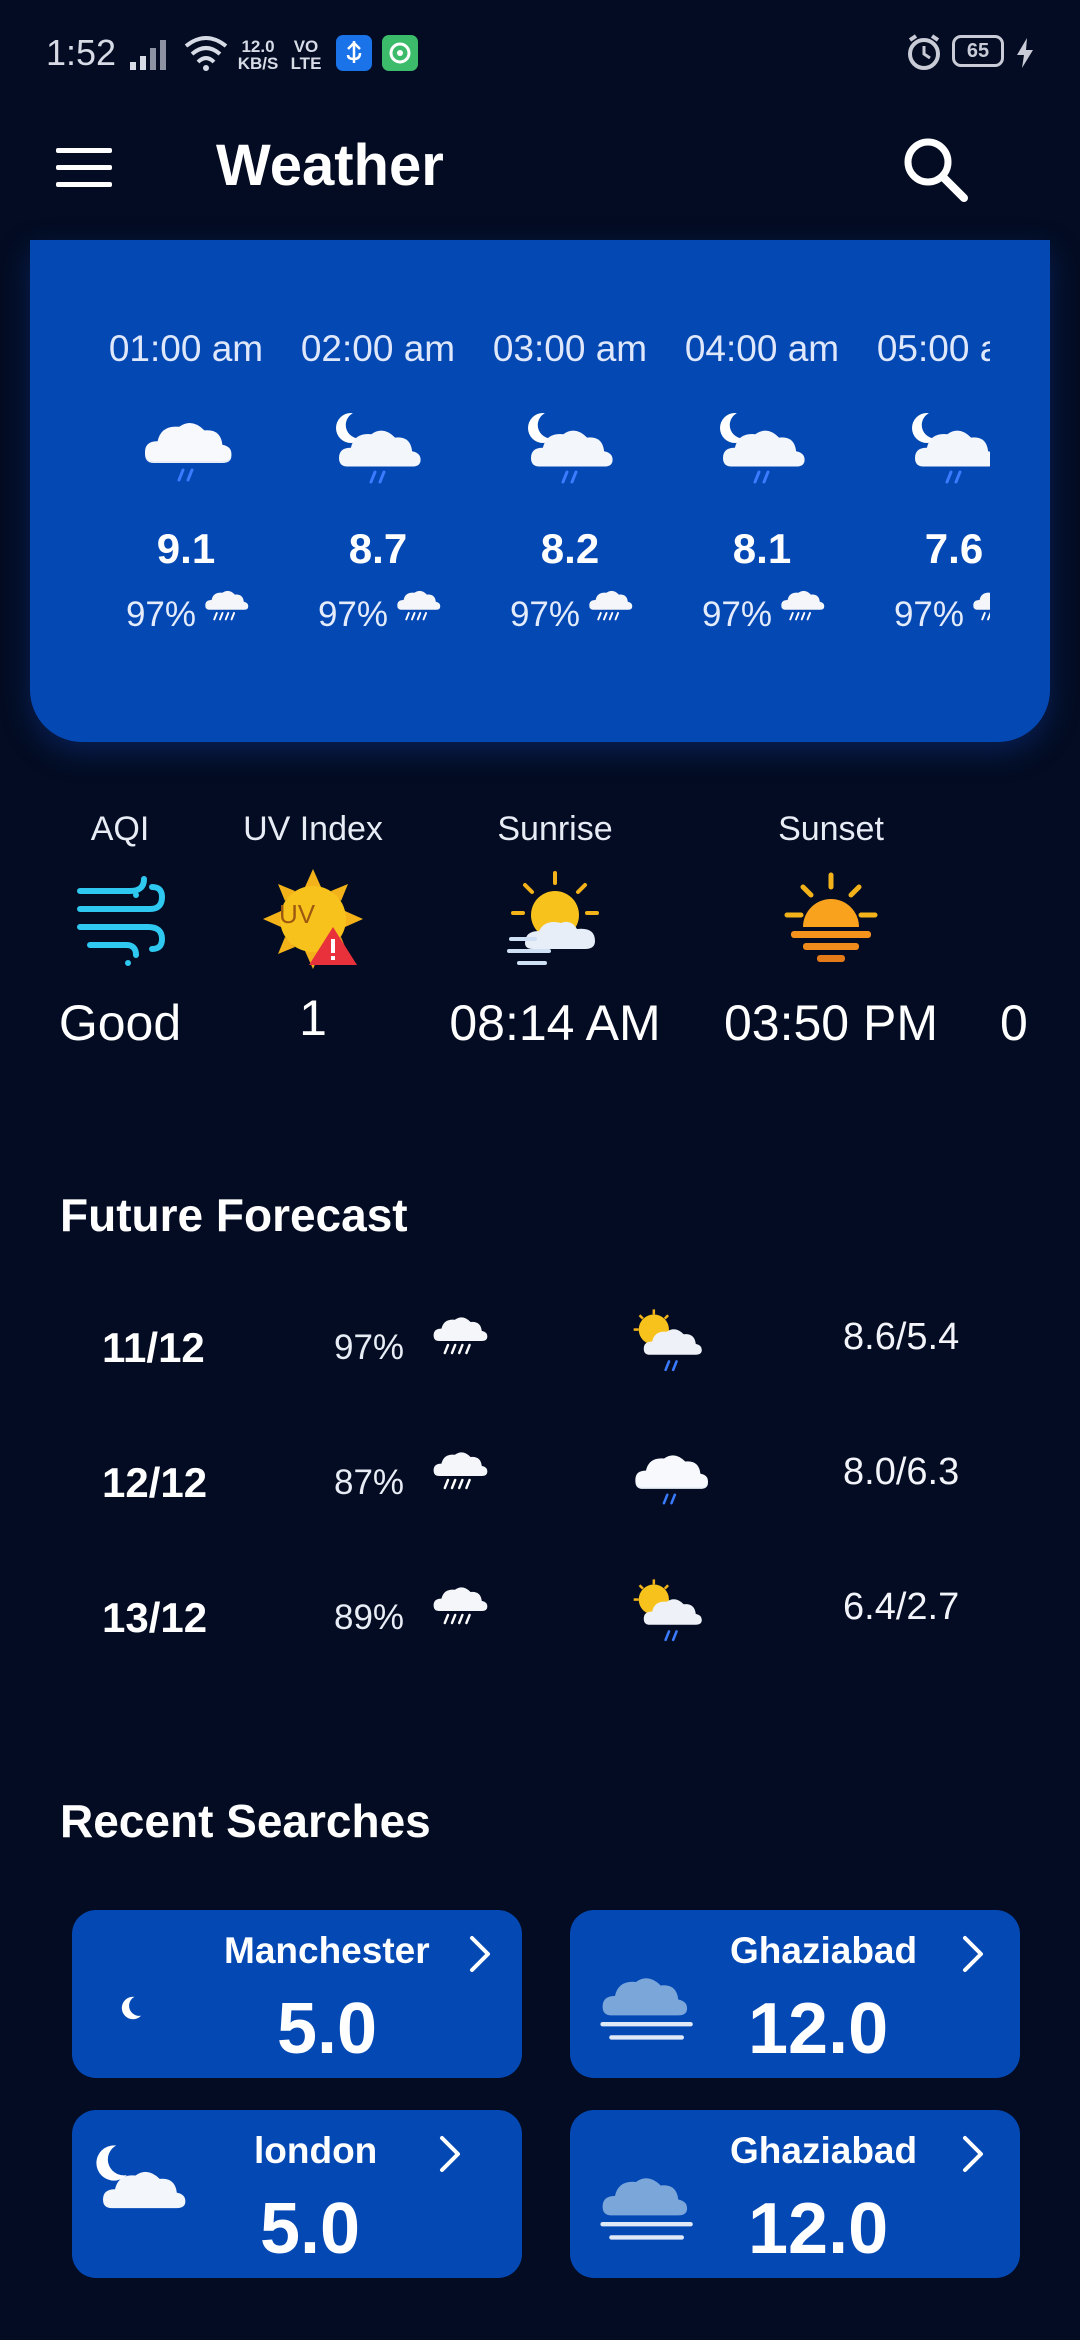 This screenshot has width=1080, height=2340. Describe the element at coordinates (540, 1360) in the screenshot. I see `forecast-row: 11/12 97% 8.6/5.4` at that location.